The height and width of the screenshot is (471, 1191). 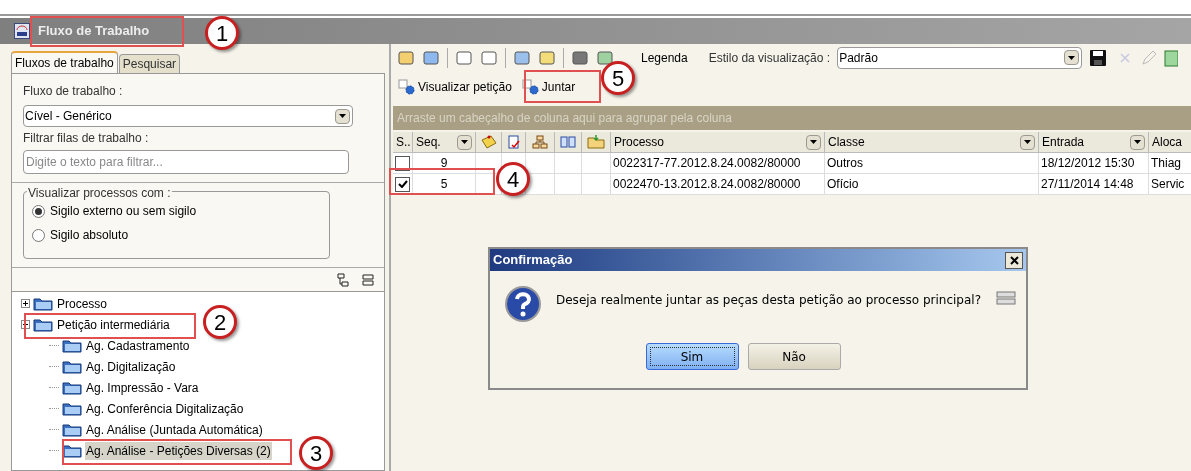 What do you see at coordinates (845, 163) in the screenshot?
I see `table-cell-text: Outros` at bounding box center [845, 163].